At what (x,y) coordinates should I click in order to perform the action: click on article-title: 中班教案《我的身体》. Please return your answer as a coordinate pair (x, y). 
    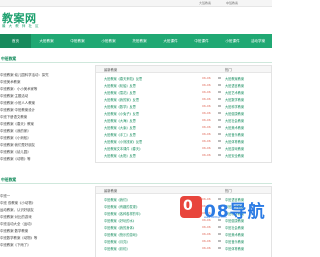
    Looking at the image, I should click on (120, 227).